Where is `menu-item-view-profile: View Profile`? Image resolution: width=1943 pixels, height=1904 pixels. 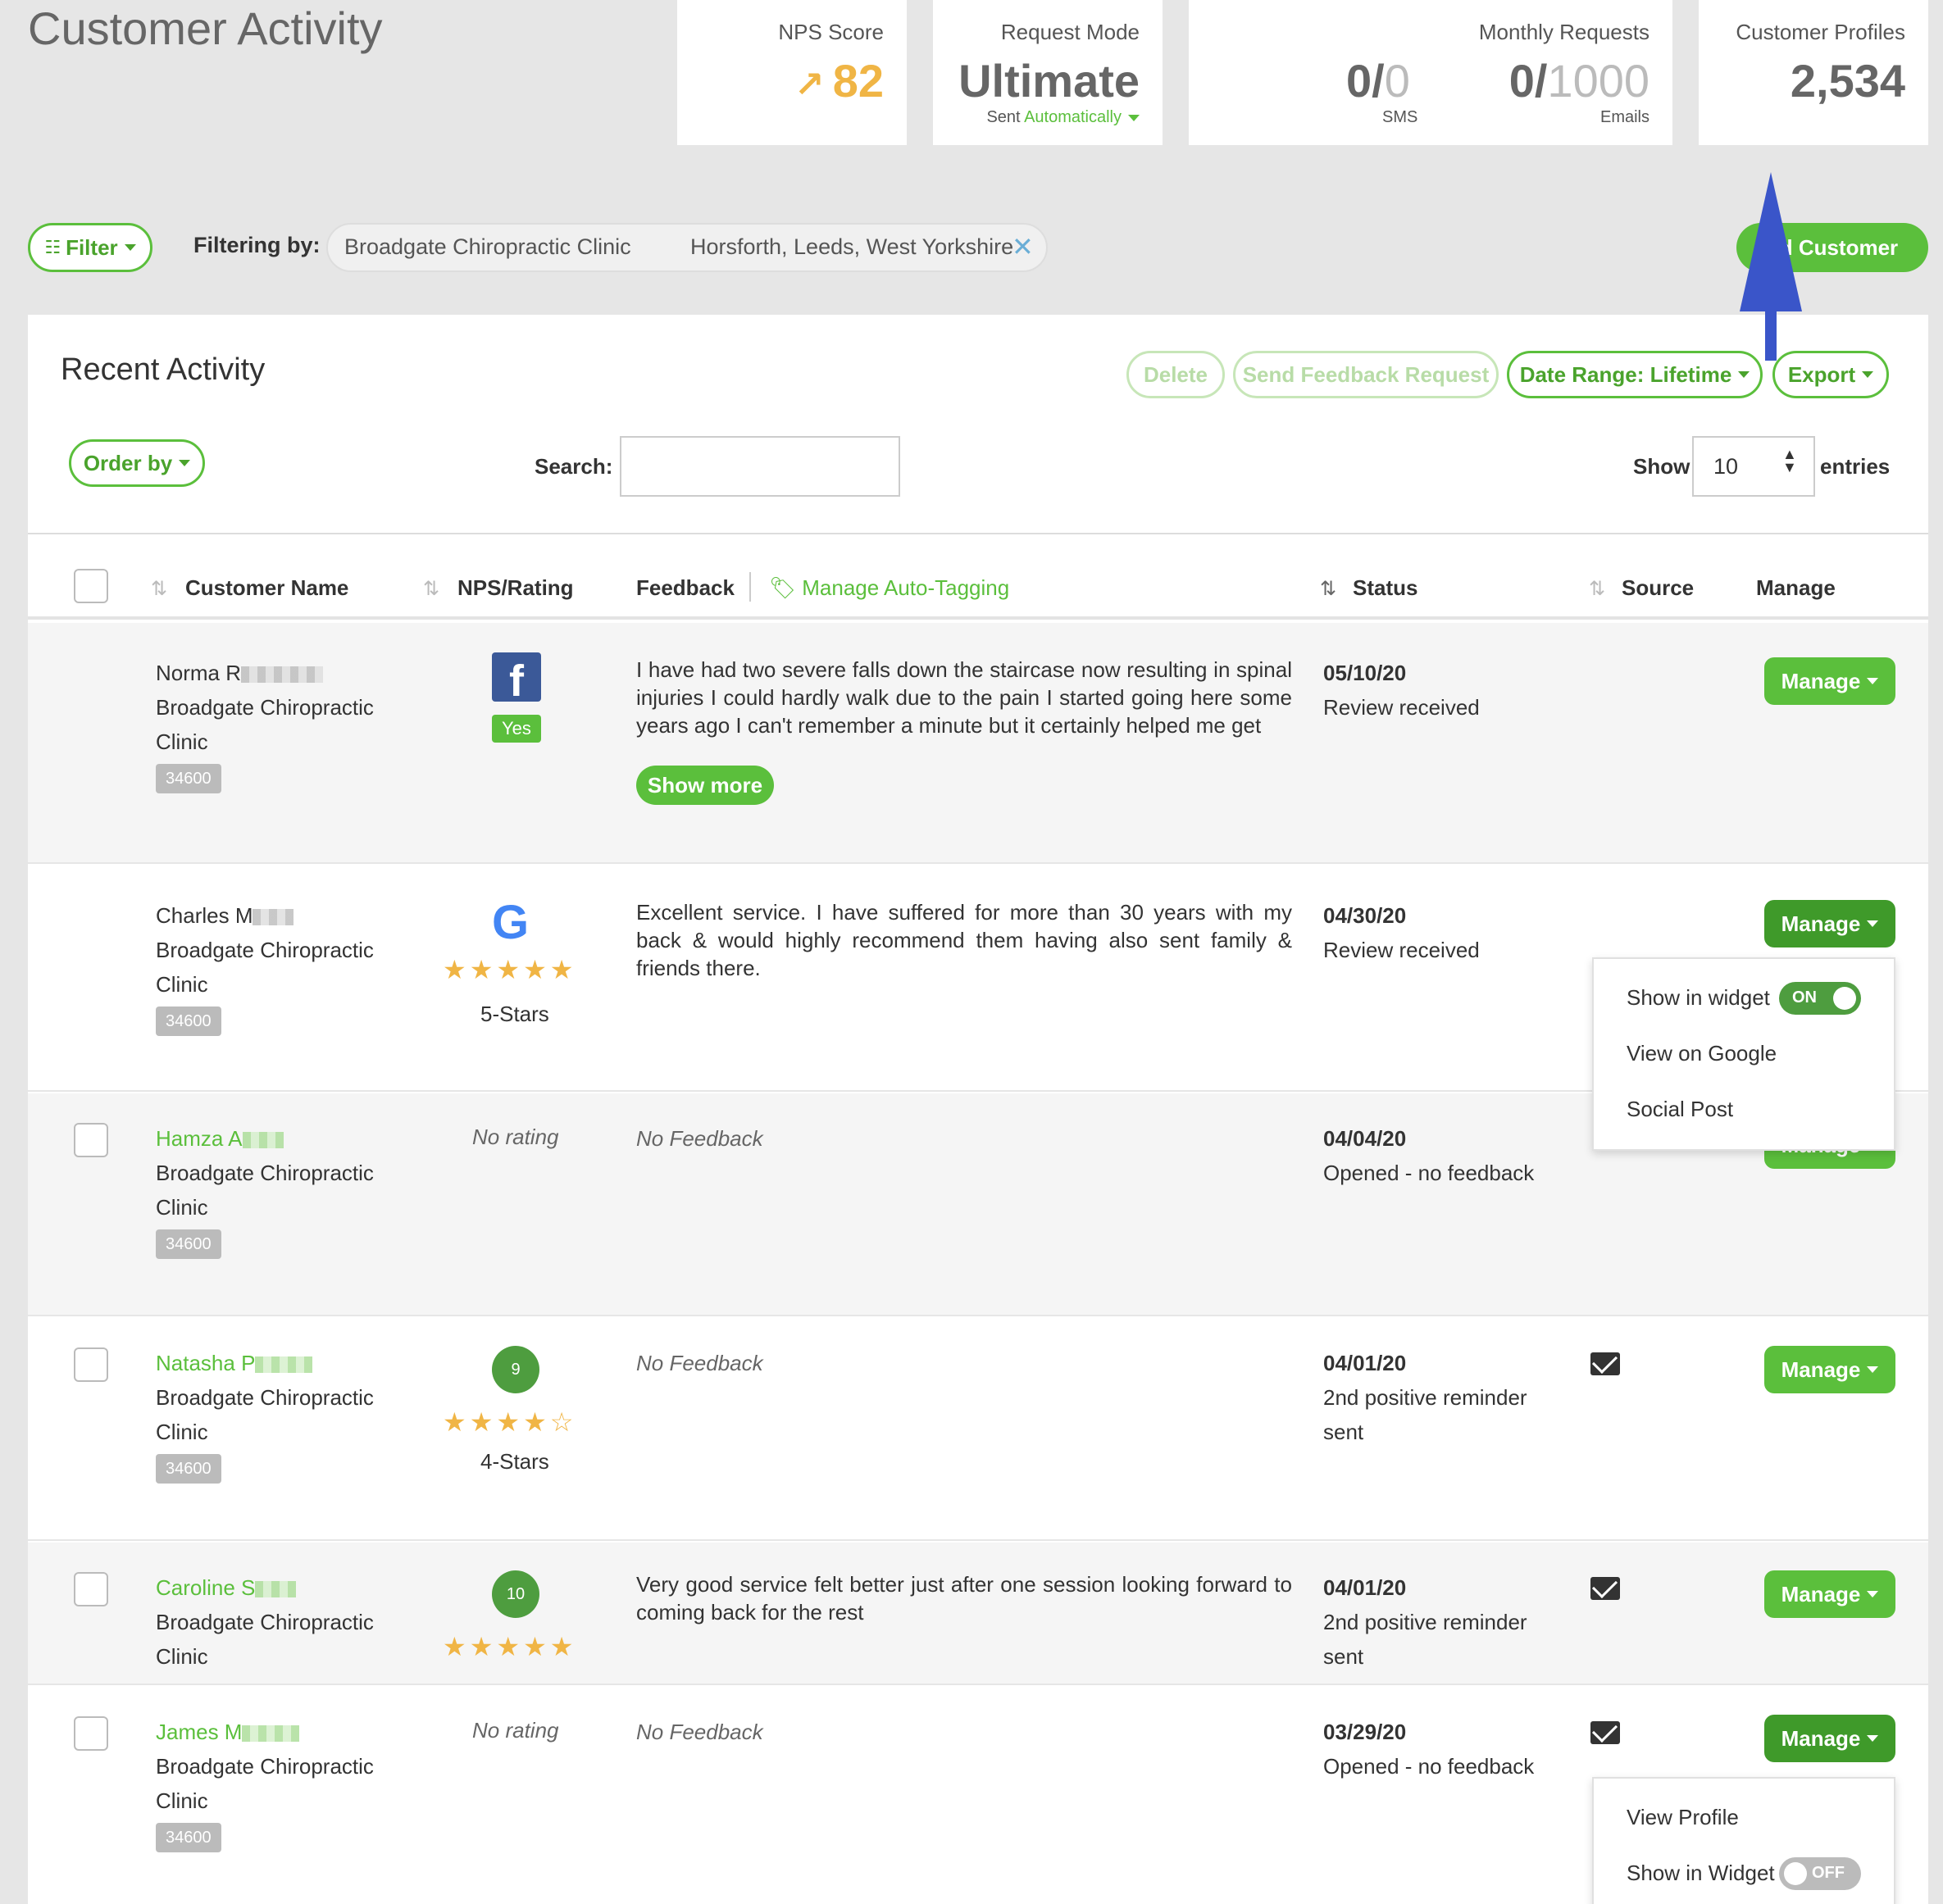 menu-item-view-profile: View Profile is located at coordinates (1683, 1818).